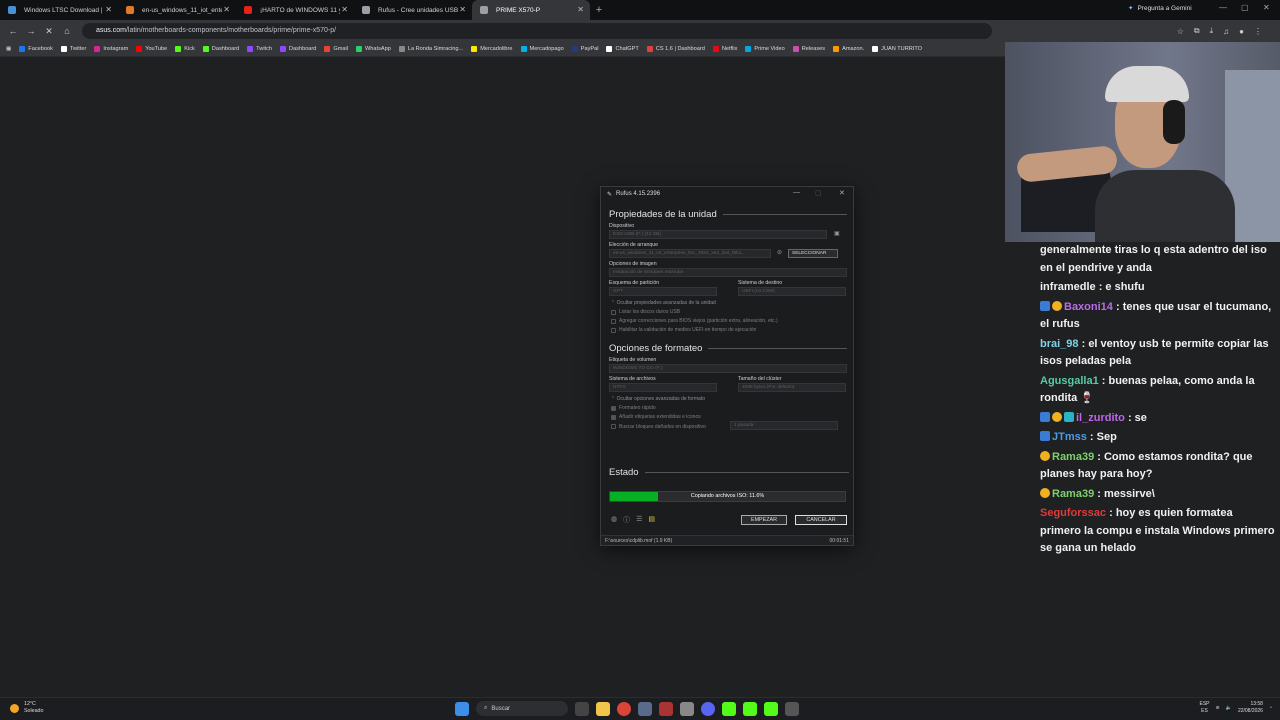 The width and height of the screenshot is (1280, 720). Describe the element at coordinates (792, 387) in the screenshot. I see `cluster-select: 4096 bytes (Por defecto)` at that location.